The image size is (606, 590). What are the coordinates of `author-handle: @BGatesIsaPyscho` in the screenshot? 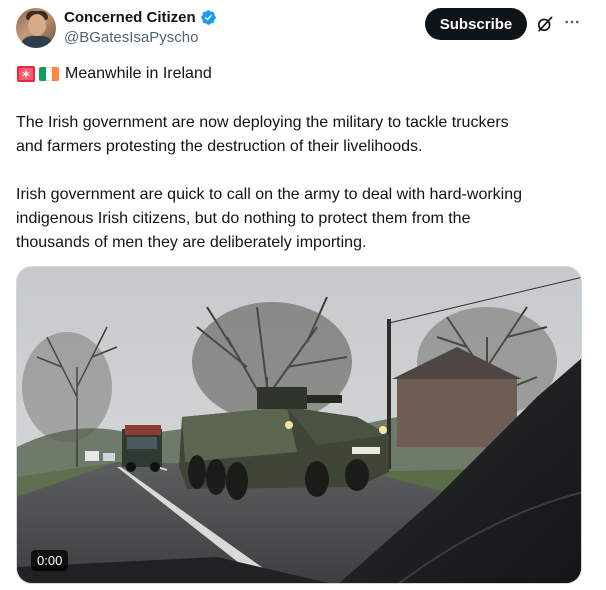 It's located at (131, 37).